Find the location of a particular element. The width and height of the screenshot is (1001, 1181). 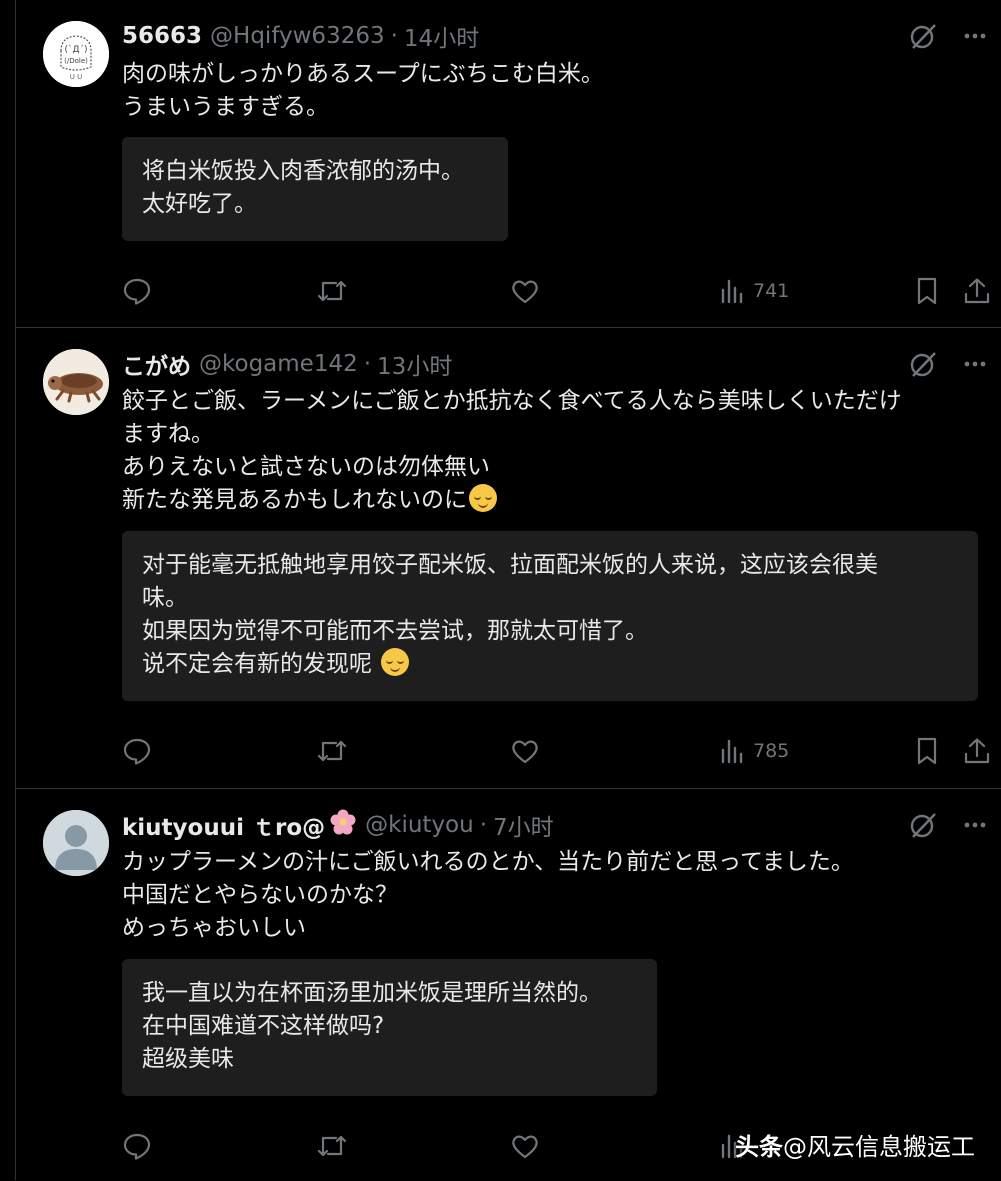

display-name: こがめ is located at coordinates (156, 364).